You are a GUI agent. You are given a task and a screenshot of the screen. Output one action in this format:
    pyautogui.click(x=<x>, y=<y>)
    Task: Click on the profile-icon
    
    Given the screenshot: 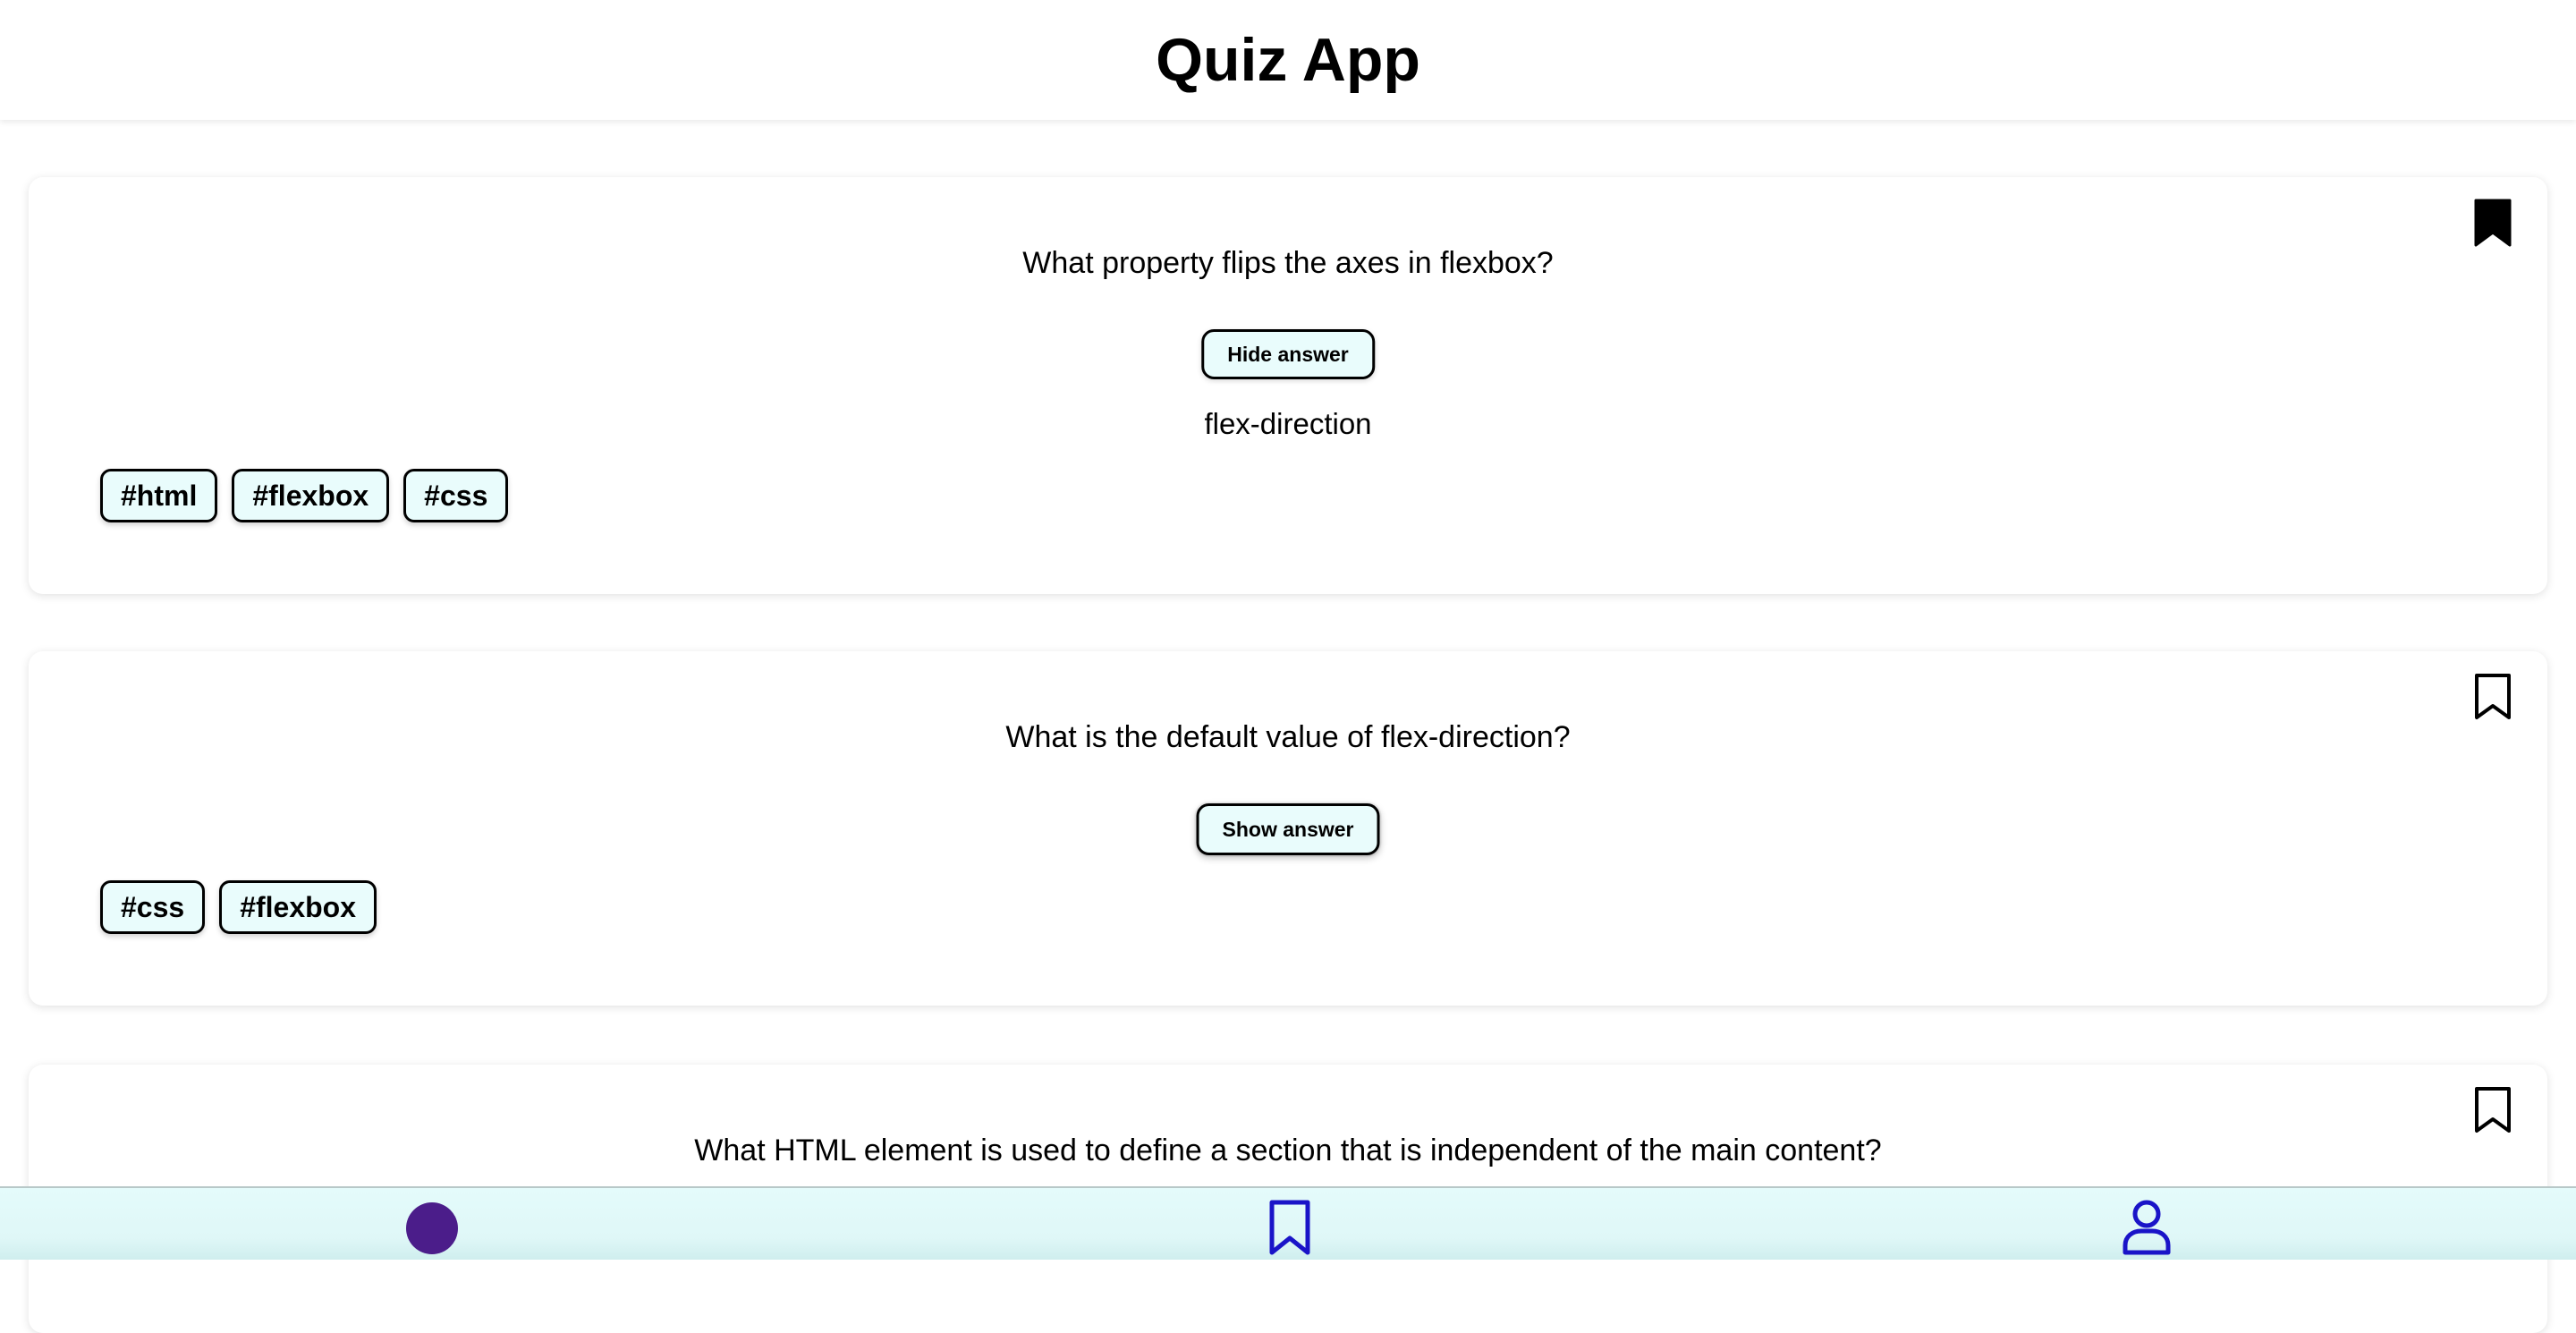 What is the action you would take?
    pyautogui.click(x=2147, y=1227)
    